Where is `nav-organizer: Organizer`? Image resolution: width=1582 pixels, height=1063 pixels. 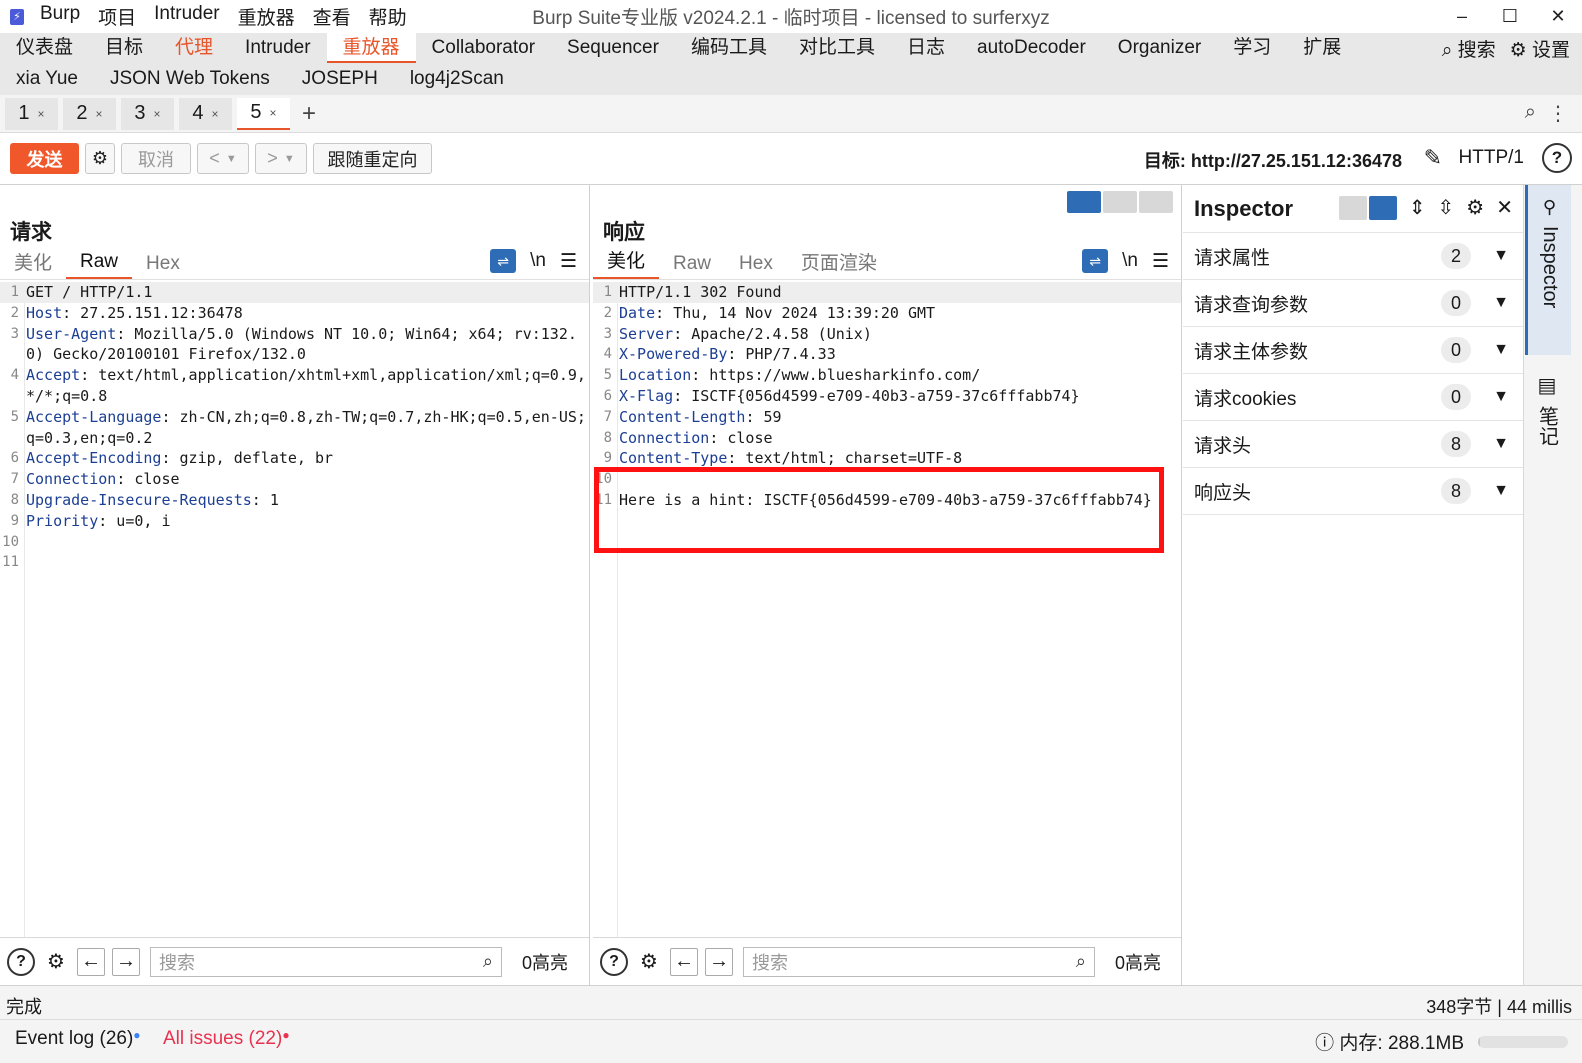
nav-organizer: Organizer is located at coordinates (1159, 48).